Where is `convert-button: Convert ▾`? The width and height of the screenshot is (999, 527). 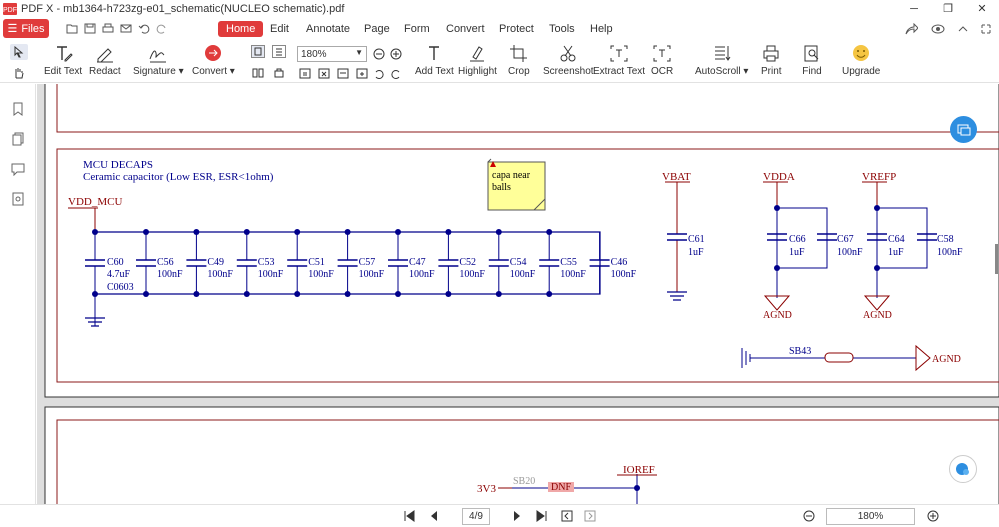 convert-button: Convert ▾ is located at coordinates (213, 60).